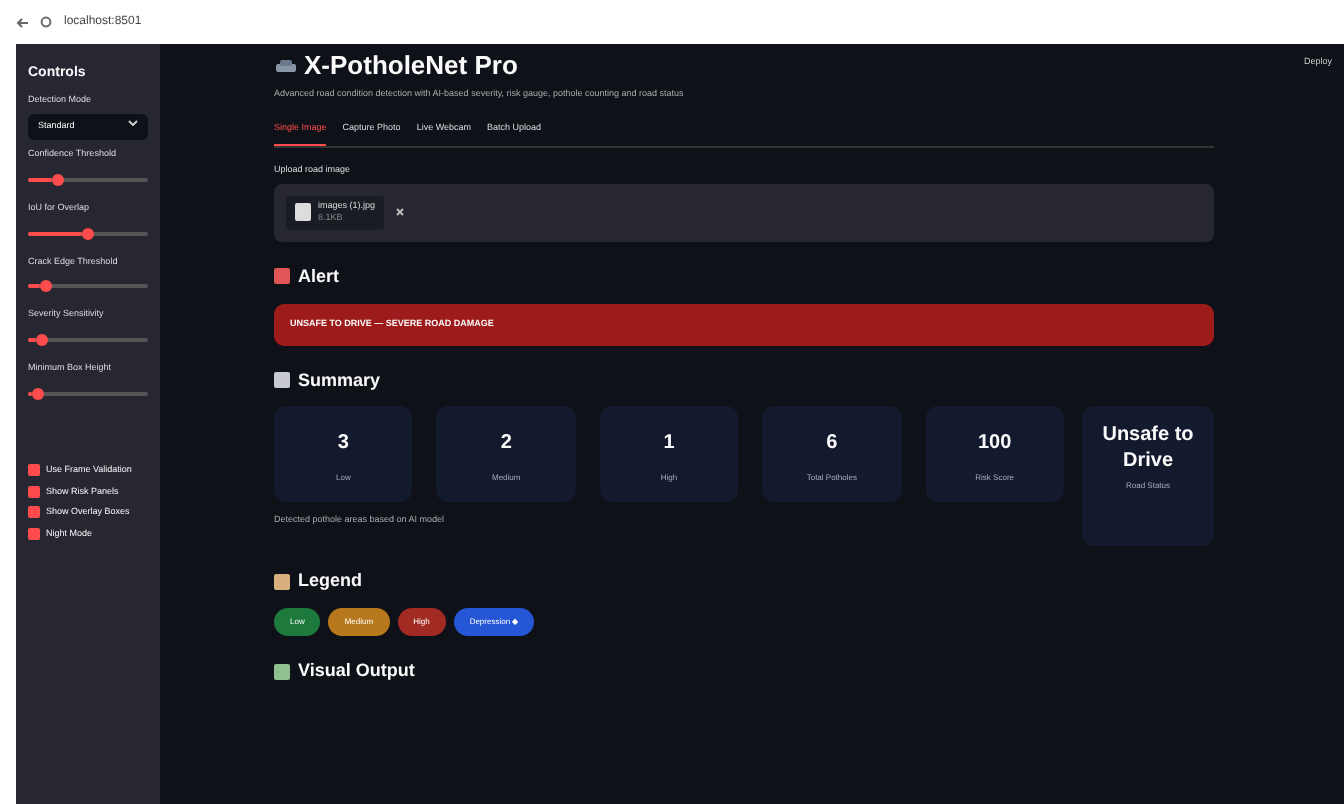 This screenshot has width=1344, height=804. Describe the element at coordinates (356, 671) in the screenshot. I see `section-heading: Visual Output` at that location.